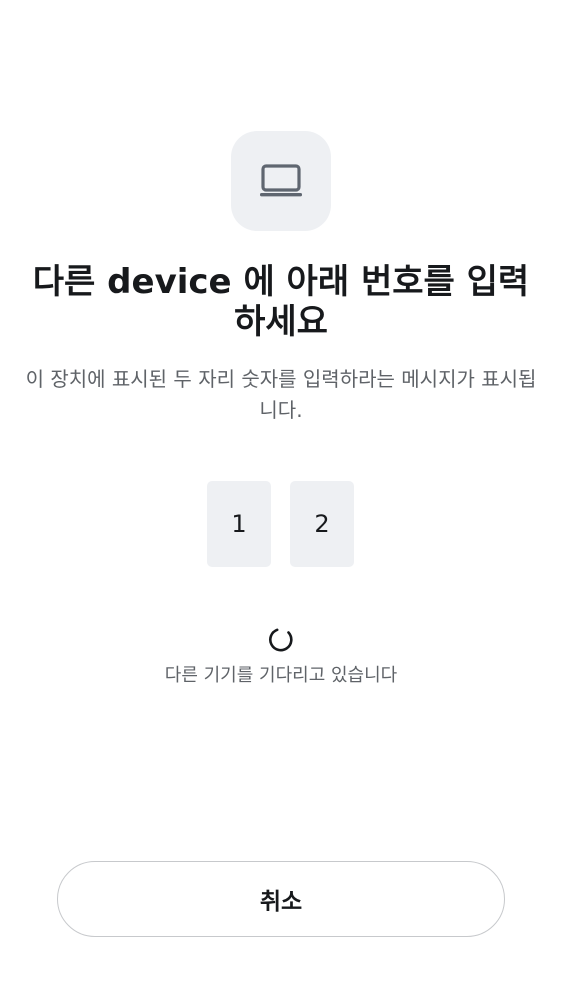 This screenshot has width=562, height=1000. What do you see at coordinates (322, 524) in the screenshot?
I see `code-digit-2: 2` at bounding box center [322, 524].